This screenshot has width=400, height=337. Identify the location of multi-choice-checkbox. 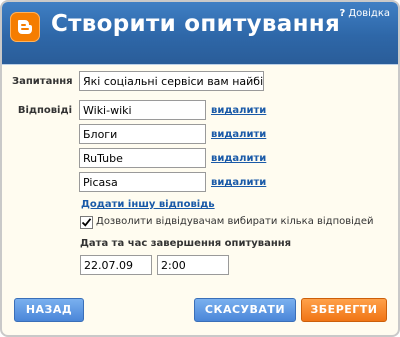
(86, 222).